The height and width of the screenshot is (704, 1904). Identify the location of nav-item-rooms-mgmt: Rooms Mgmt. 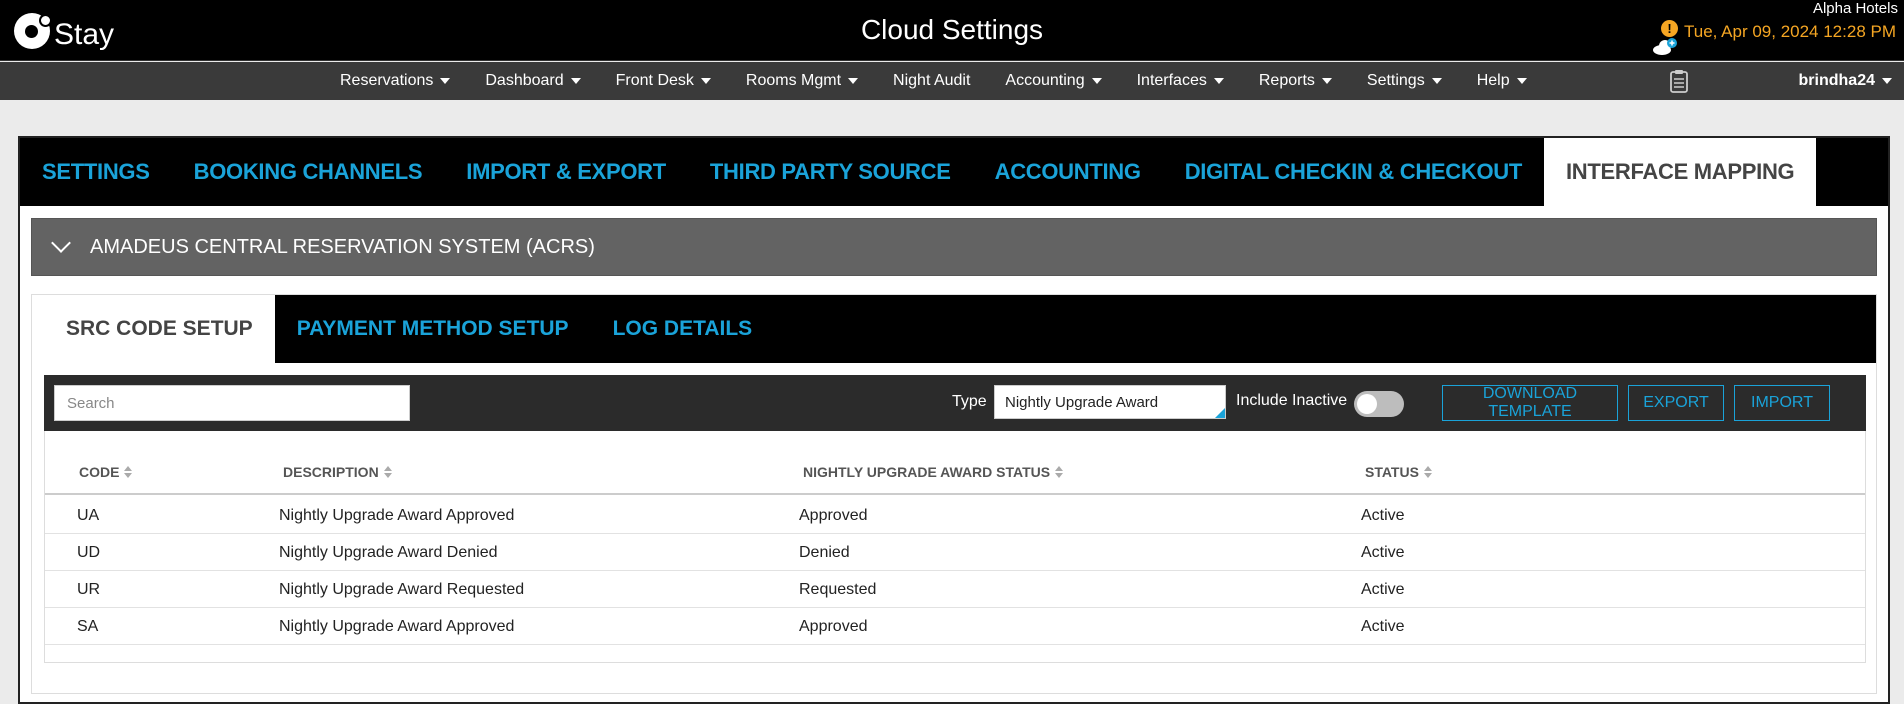
(802, 81).